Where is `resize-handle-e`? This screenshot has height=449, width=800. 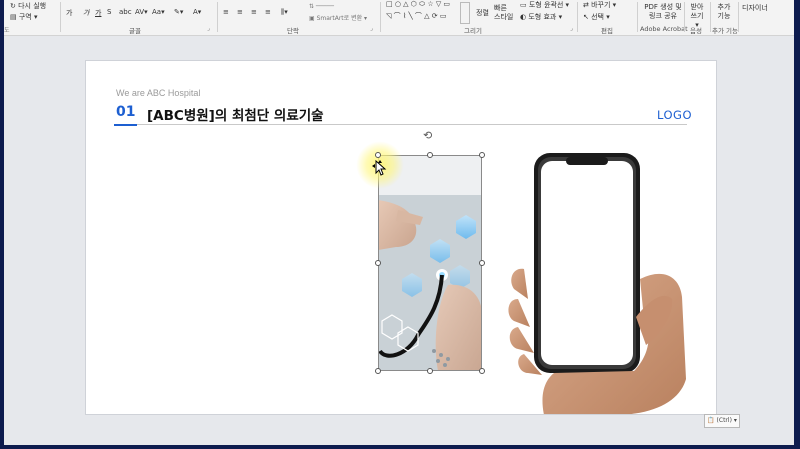 resize-handle-e is located at coordinates (482, 263).